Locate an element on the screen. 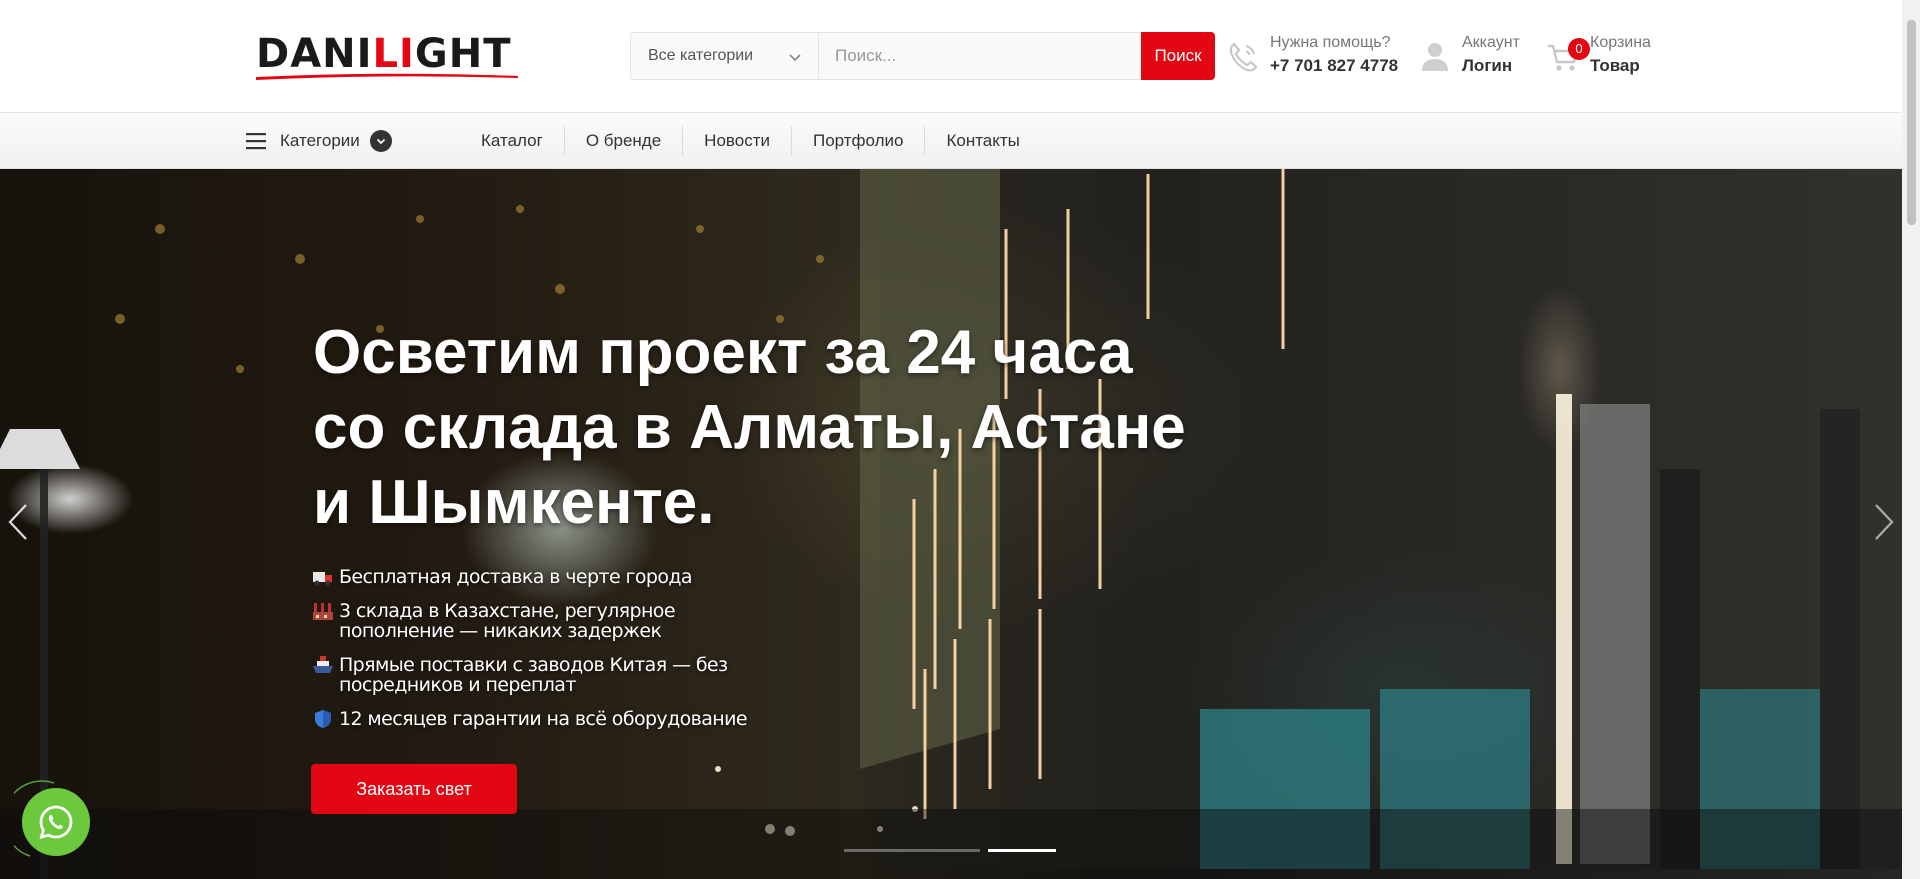 This screenshot has height=879, width=1920. categories-toggle: Категории is located at coordinates (319, 141).